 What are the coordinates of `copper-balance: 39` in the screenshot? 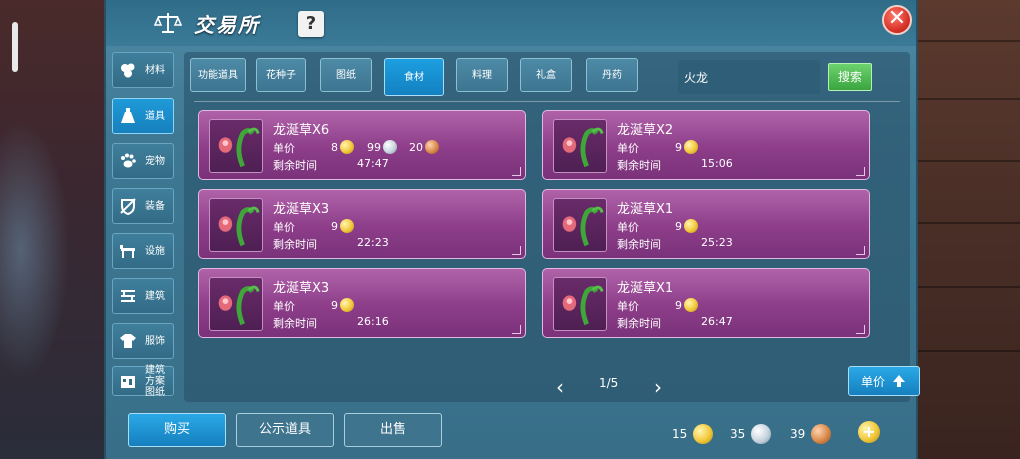 It's located at (811, 434).